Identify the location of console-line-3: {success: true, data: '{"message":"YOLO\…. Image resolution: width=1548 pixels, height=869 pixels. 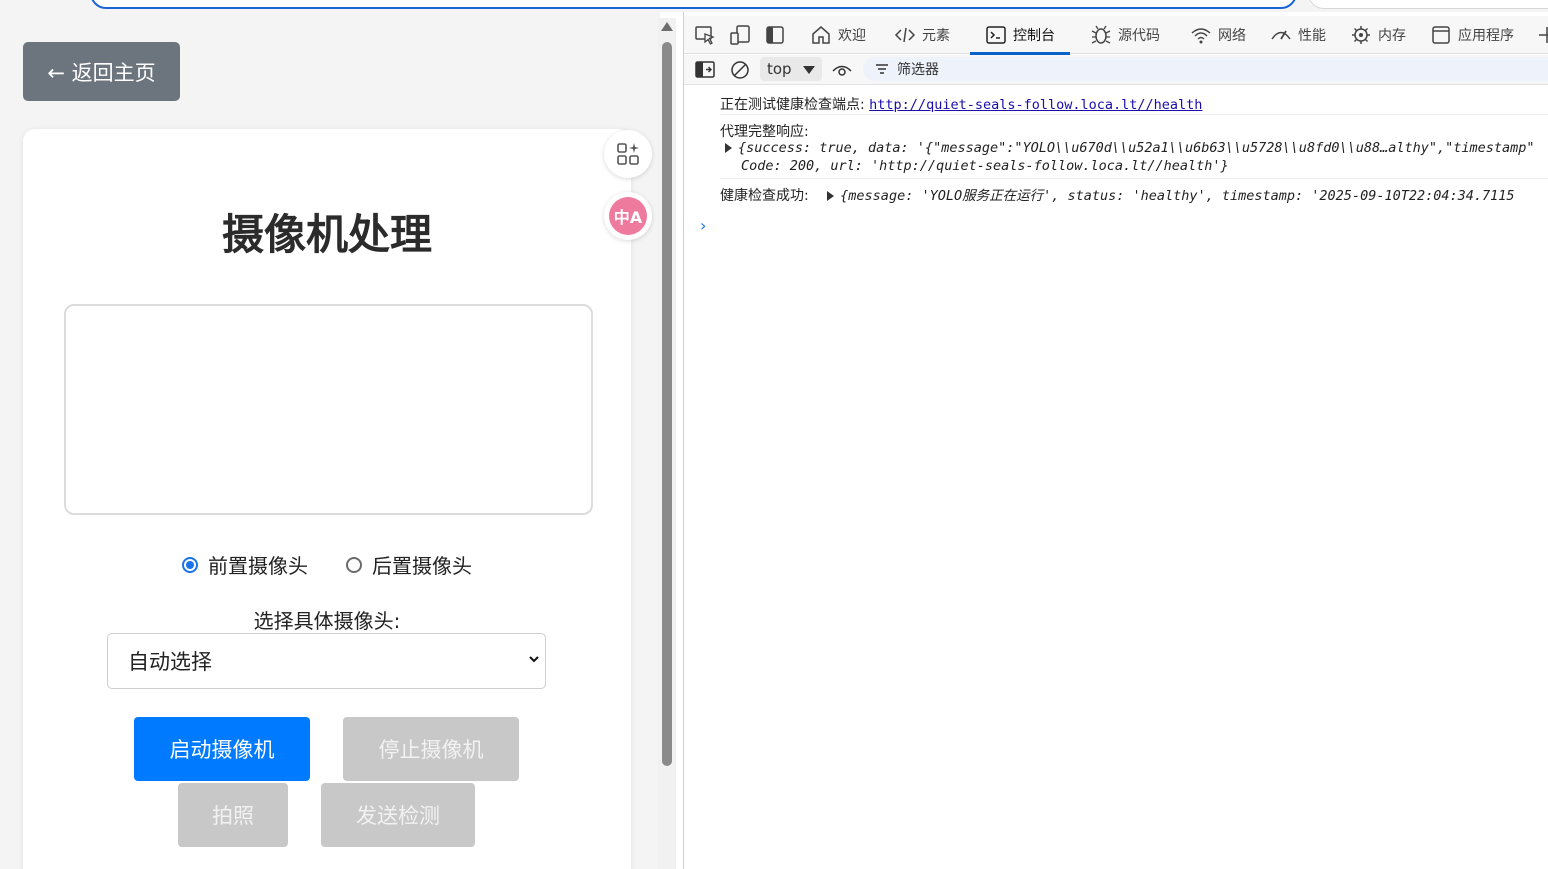
(1130, 148).